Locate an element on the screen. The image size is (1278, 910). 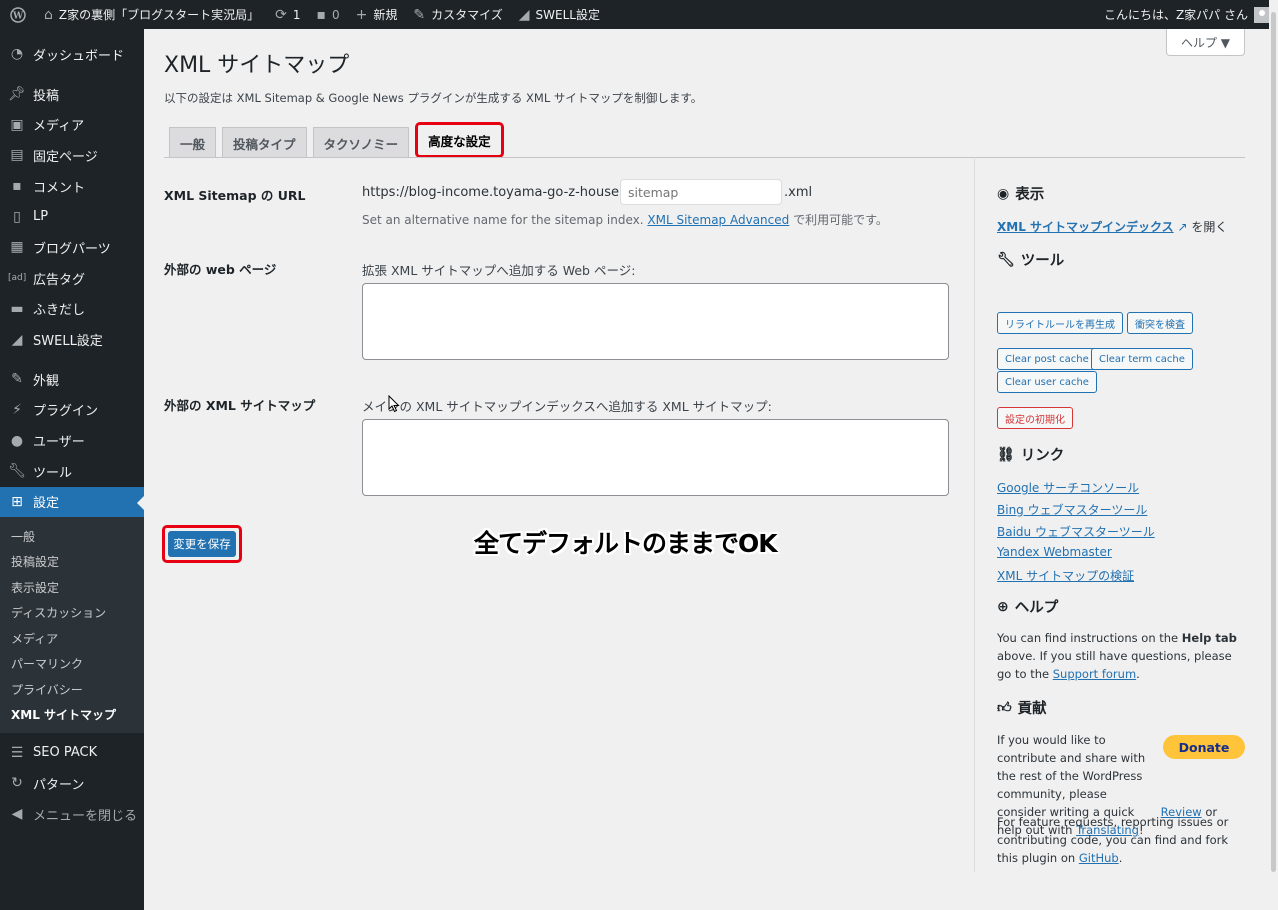
help-heading: ⊕ ヘルプ is located at coordinates (1027, 606).